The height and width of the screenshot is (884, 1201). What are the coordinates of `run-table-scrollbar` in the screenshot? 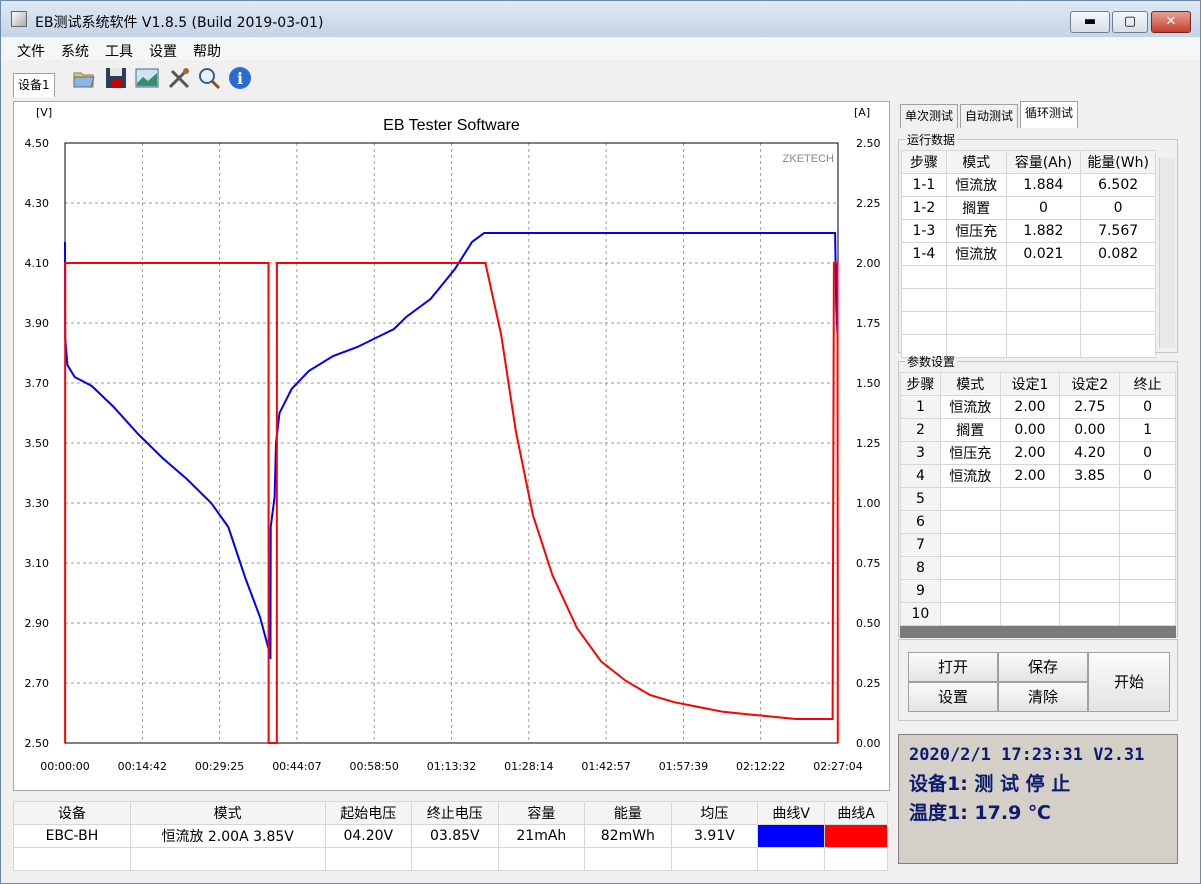 It's located at (1167, 253).